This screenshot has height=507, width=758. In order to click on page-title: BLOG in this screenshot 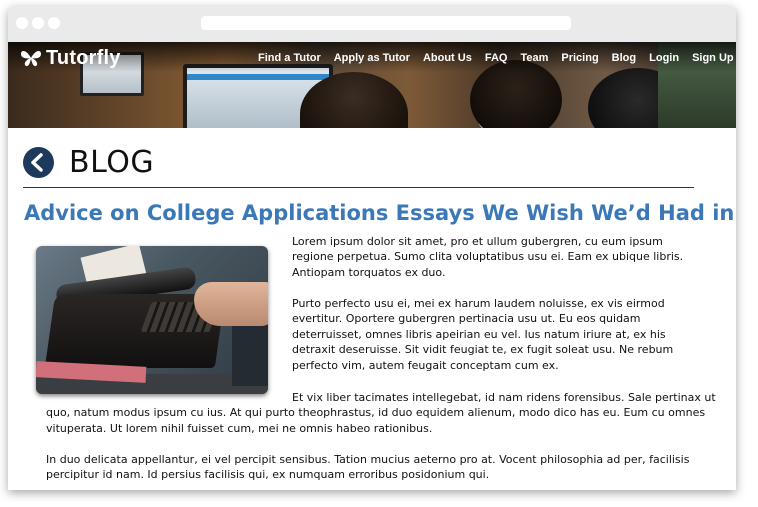, I will do `click(112, 162)`.